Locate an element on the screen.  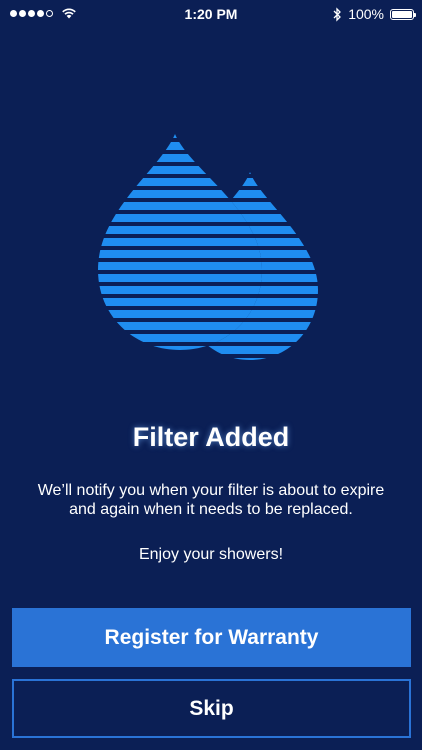
status-bar: 1:20 PM 100% is located at coordinates (211, 14).